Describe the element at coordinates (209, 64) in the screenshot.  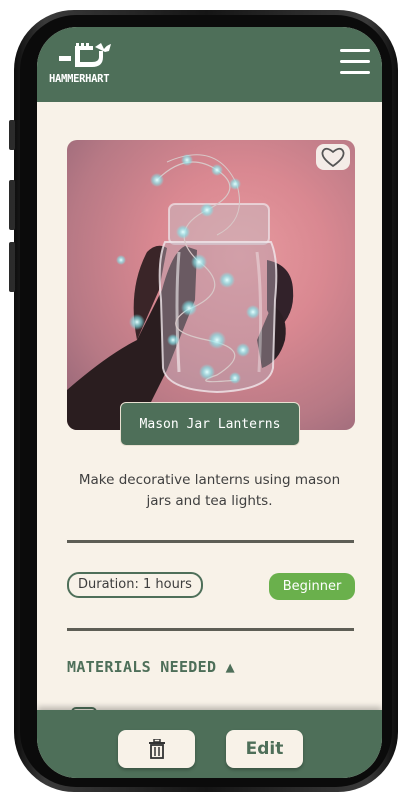
I see `app-header: HAMMERHART` at that location.